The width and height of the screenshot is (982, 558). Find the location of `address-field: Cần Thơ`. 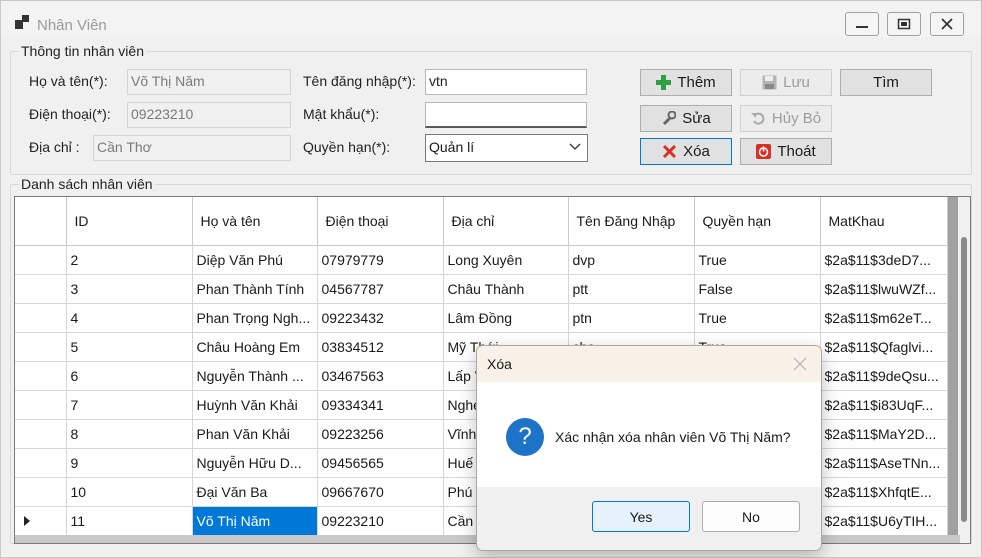

address-field: Cần Thơ is located at coordinates (192, 148).